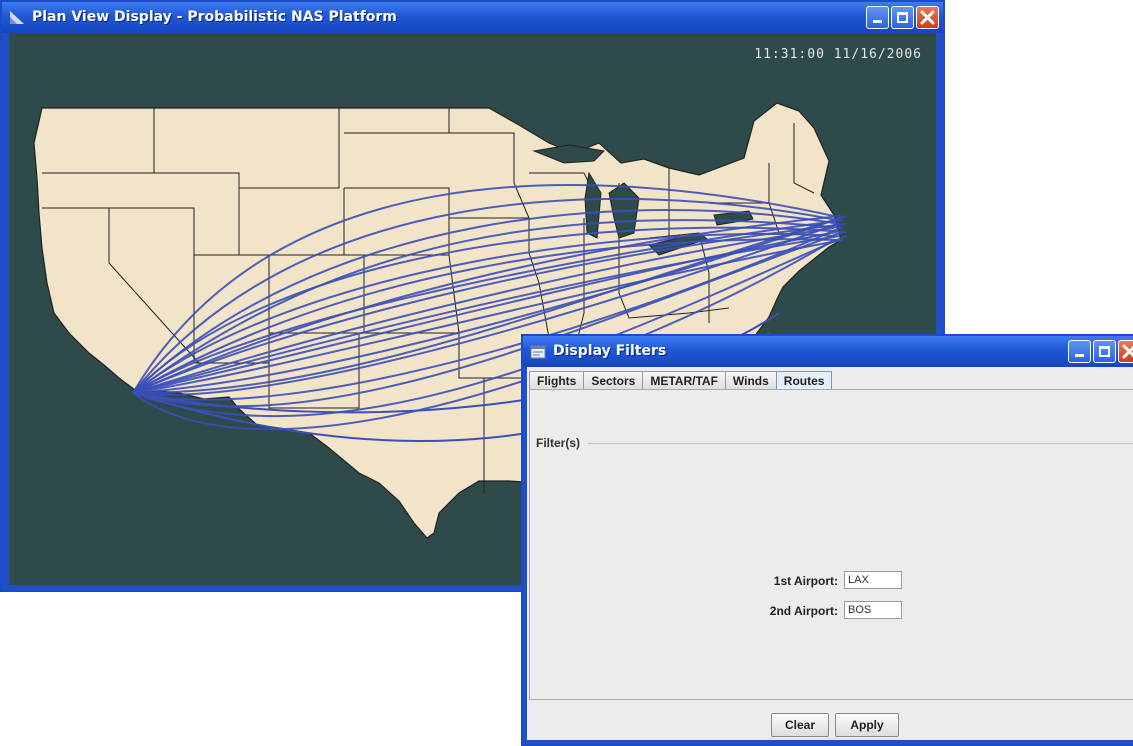  I want to click on filters-titlebar: Display Filters, so click(828, 351).